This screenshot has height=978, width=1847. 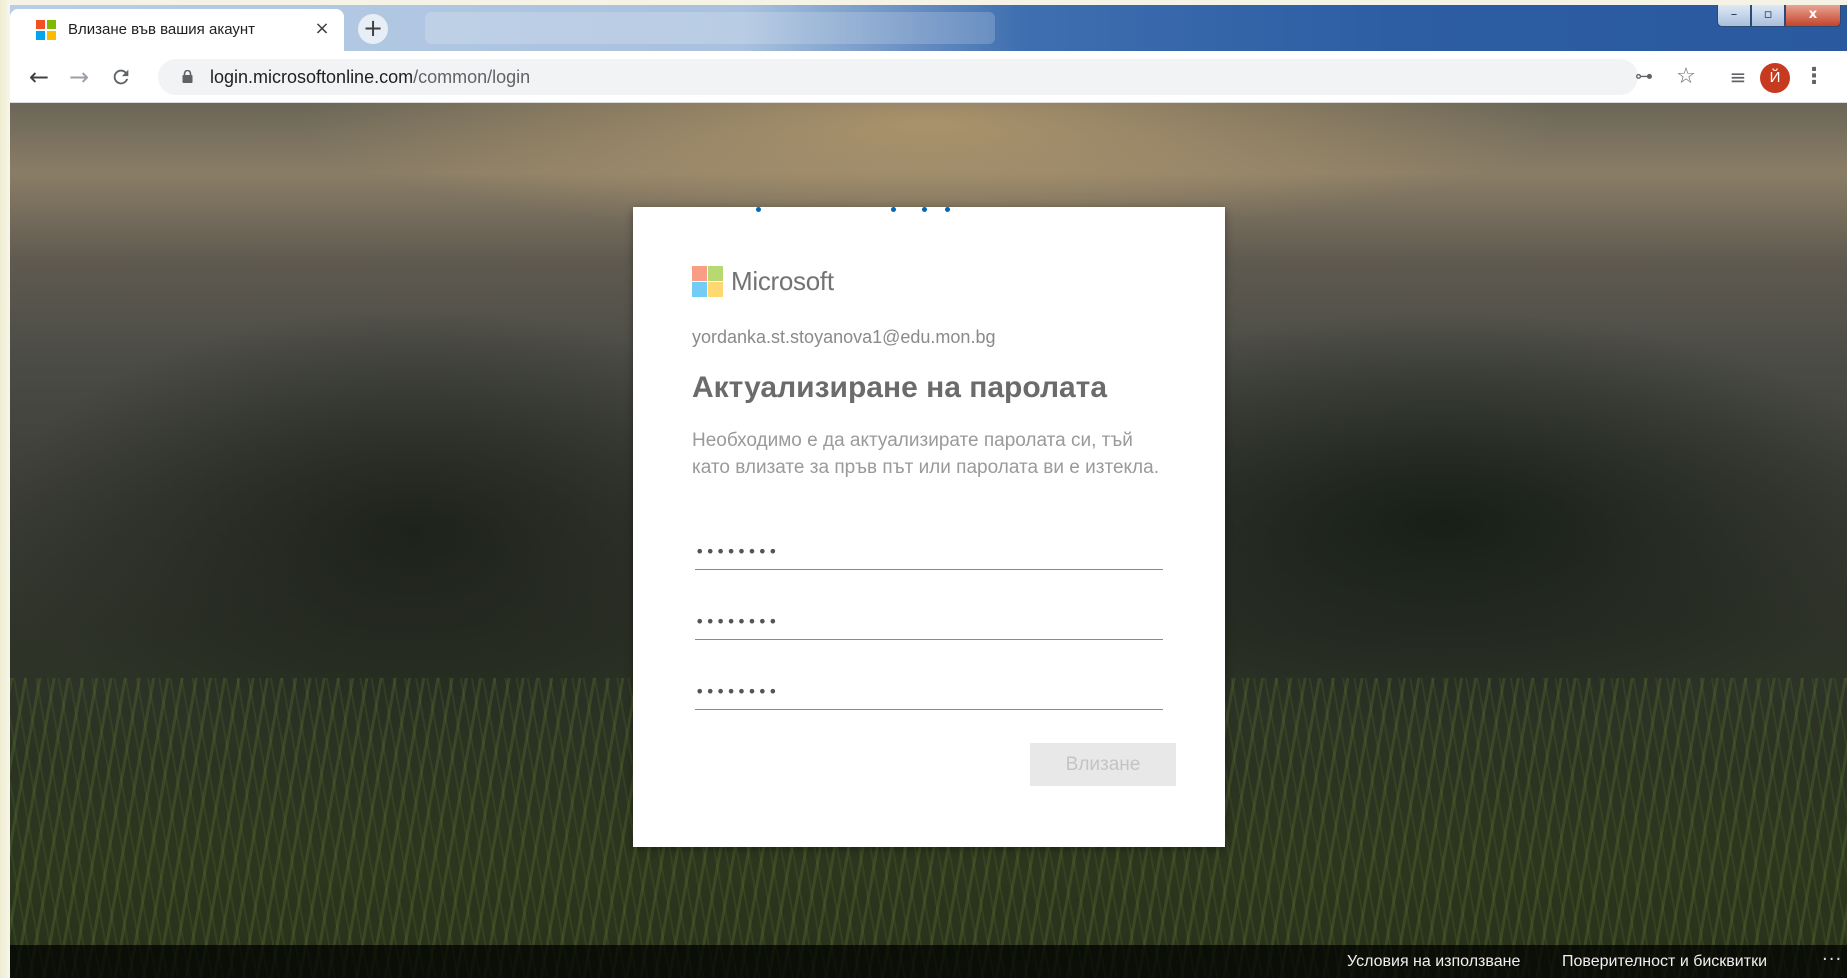 I want to click on bookmark-star-icon: ☆, so click(x=1686, y=77).